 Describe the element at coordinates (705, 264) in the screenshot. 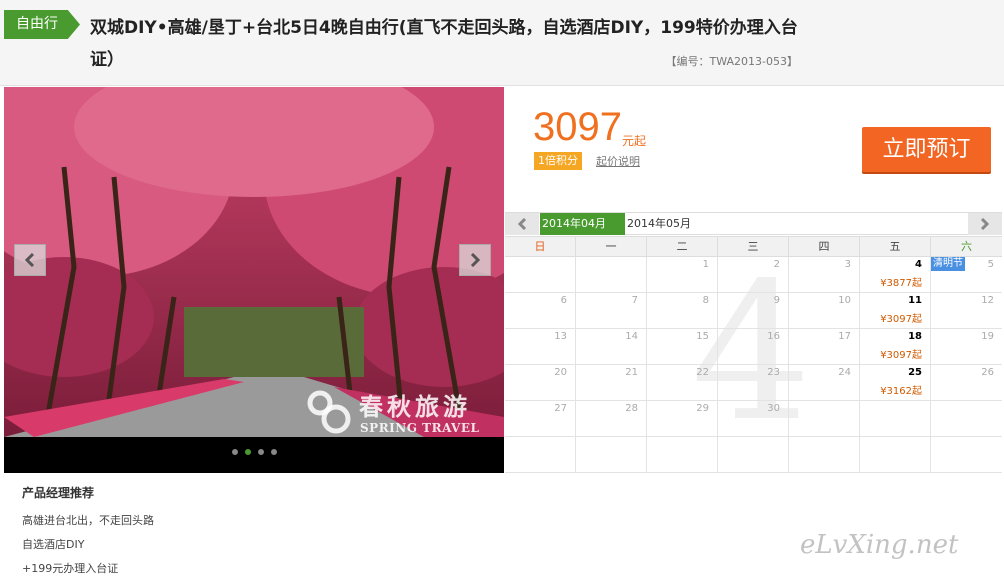

I see `day-number: 1` at that location.